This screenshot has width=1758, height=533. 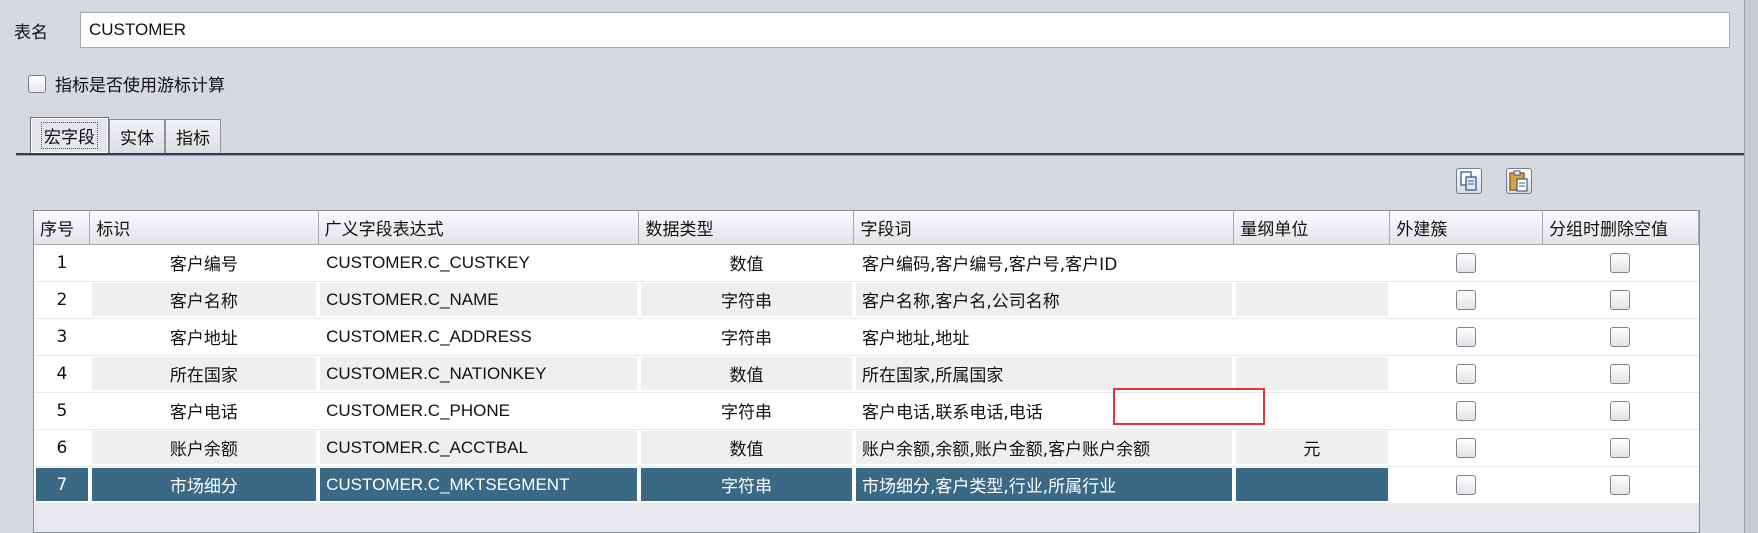 What do you see at coordinates (62, 447) in the screenshot?
I see `cell-no: 6` at bounding box center [62, 447].